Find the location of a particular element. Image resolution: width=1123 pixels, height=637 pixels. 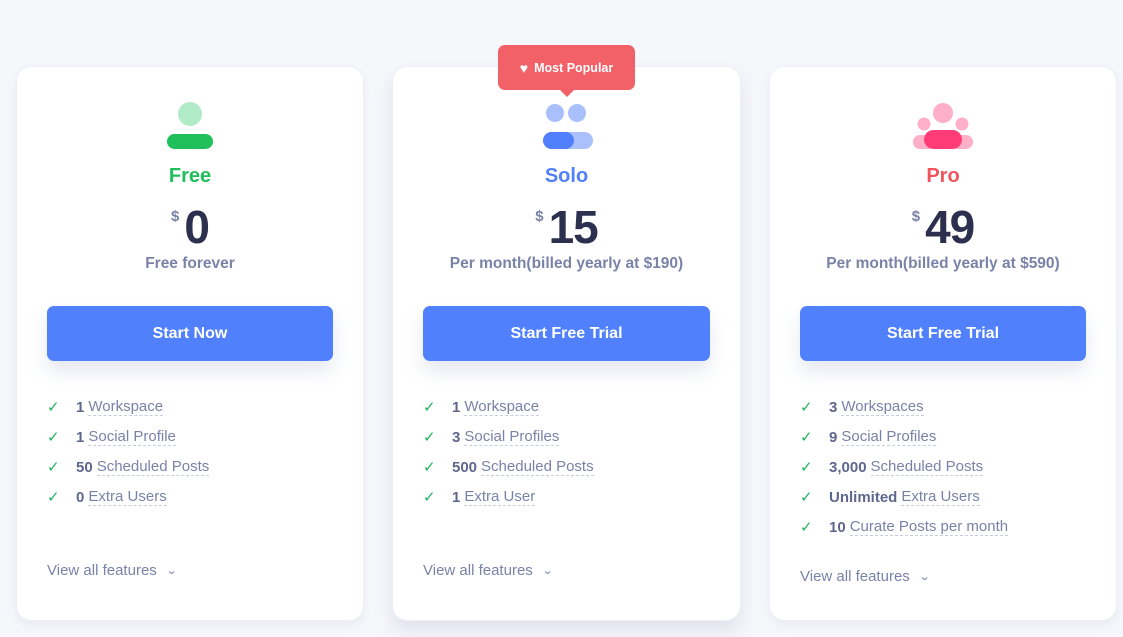

most-popular-badge: ♥ Most Popular is located at coordinates (566, 71).